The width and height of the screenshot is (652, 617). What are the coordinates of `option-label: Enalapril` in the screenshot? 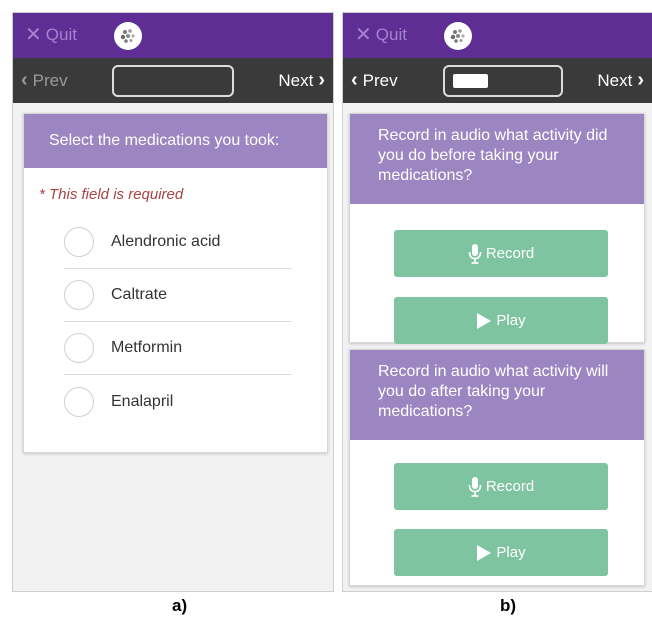 It's located at (142, 401).